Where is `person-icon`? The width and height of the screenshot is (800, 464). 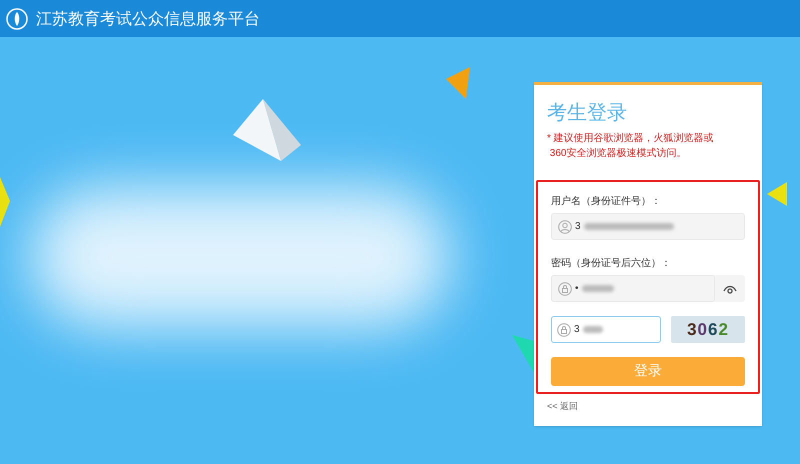
person-icon is located at coordinates (565, 227).